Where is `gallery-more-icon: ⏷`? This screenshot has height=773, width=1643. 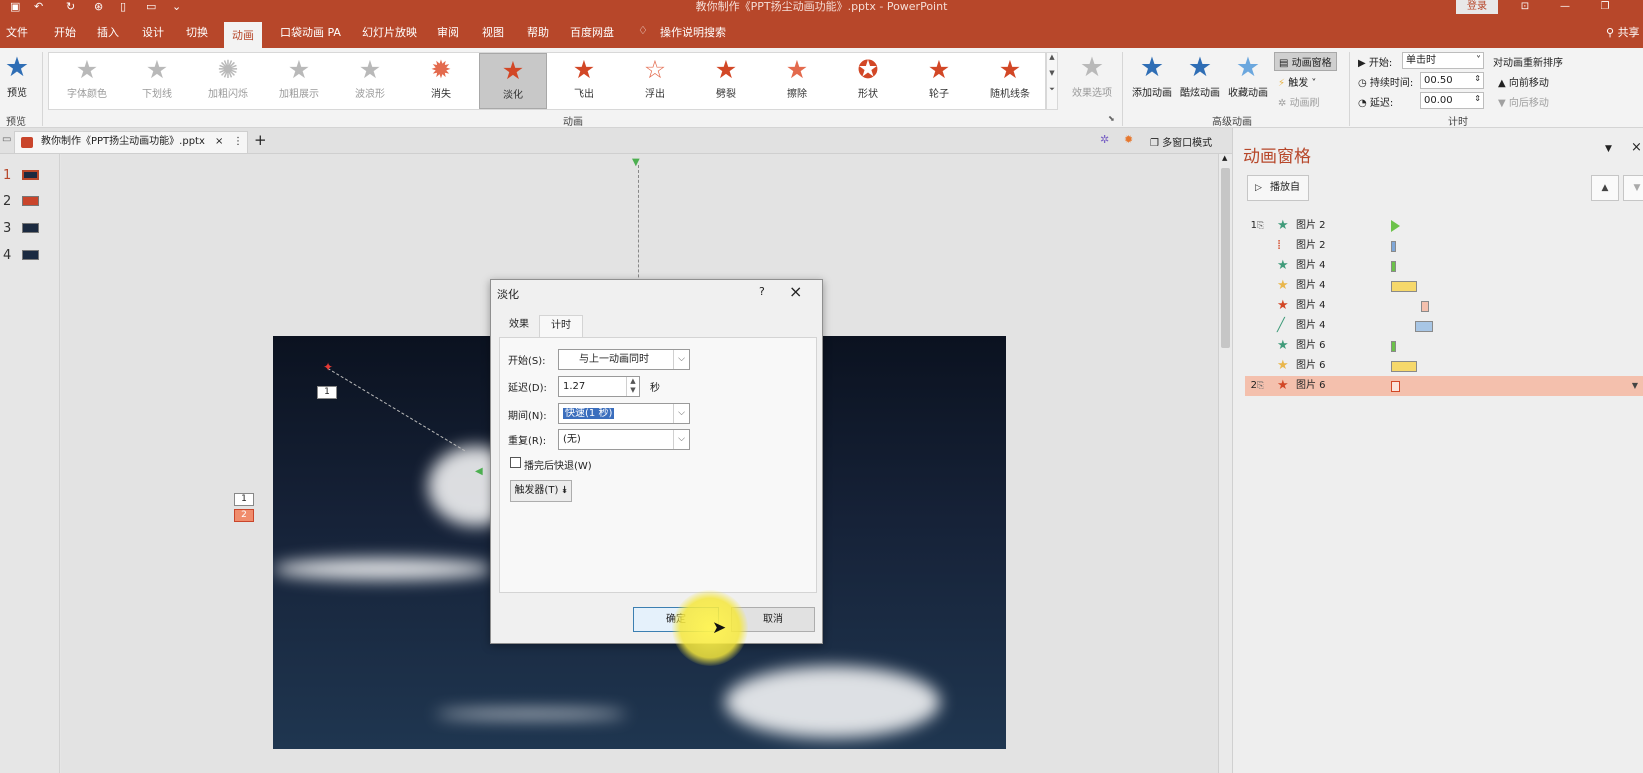 gallery-more-icon: ⏷ is located at coordinates (1052, 89).